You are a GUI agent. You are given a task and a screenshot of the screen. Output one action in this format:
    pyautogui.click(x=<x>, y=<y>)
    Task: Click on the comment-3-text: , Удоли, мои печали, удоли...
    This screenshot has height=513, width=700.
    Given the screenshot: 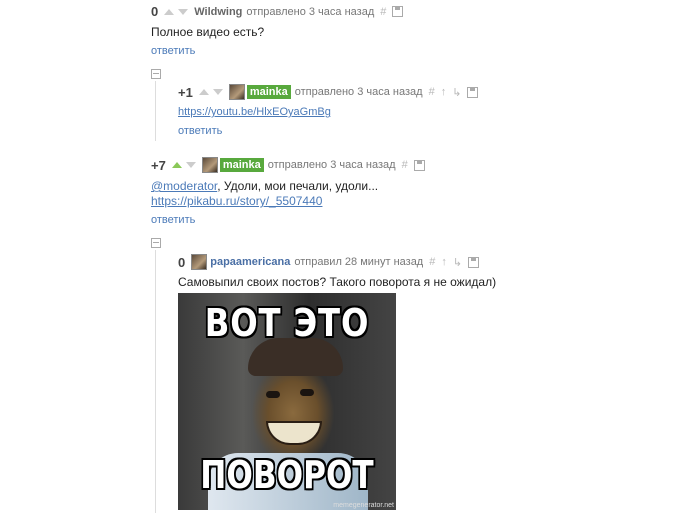 What is the action you would take?
    pyautogui.click(x=298, y=186)
    